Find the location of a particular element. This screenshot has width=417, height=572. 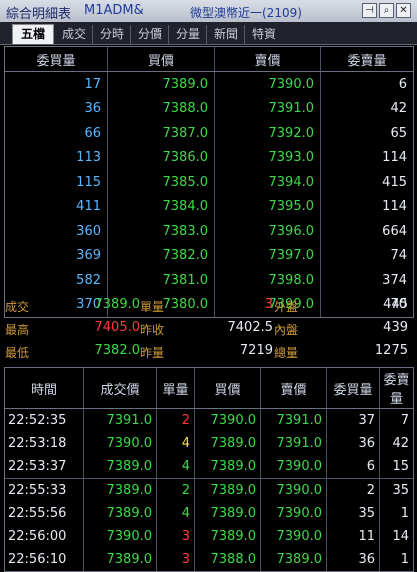

total-label: 總量 is located at coordinates (286, 353).